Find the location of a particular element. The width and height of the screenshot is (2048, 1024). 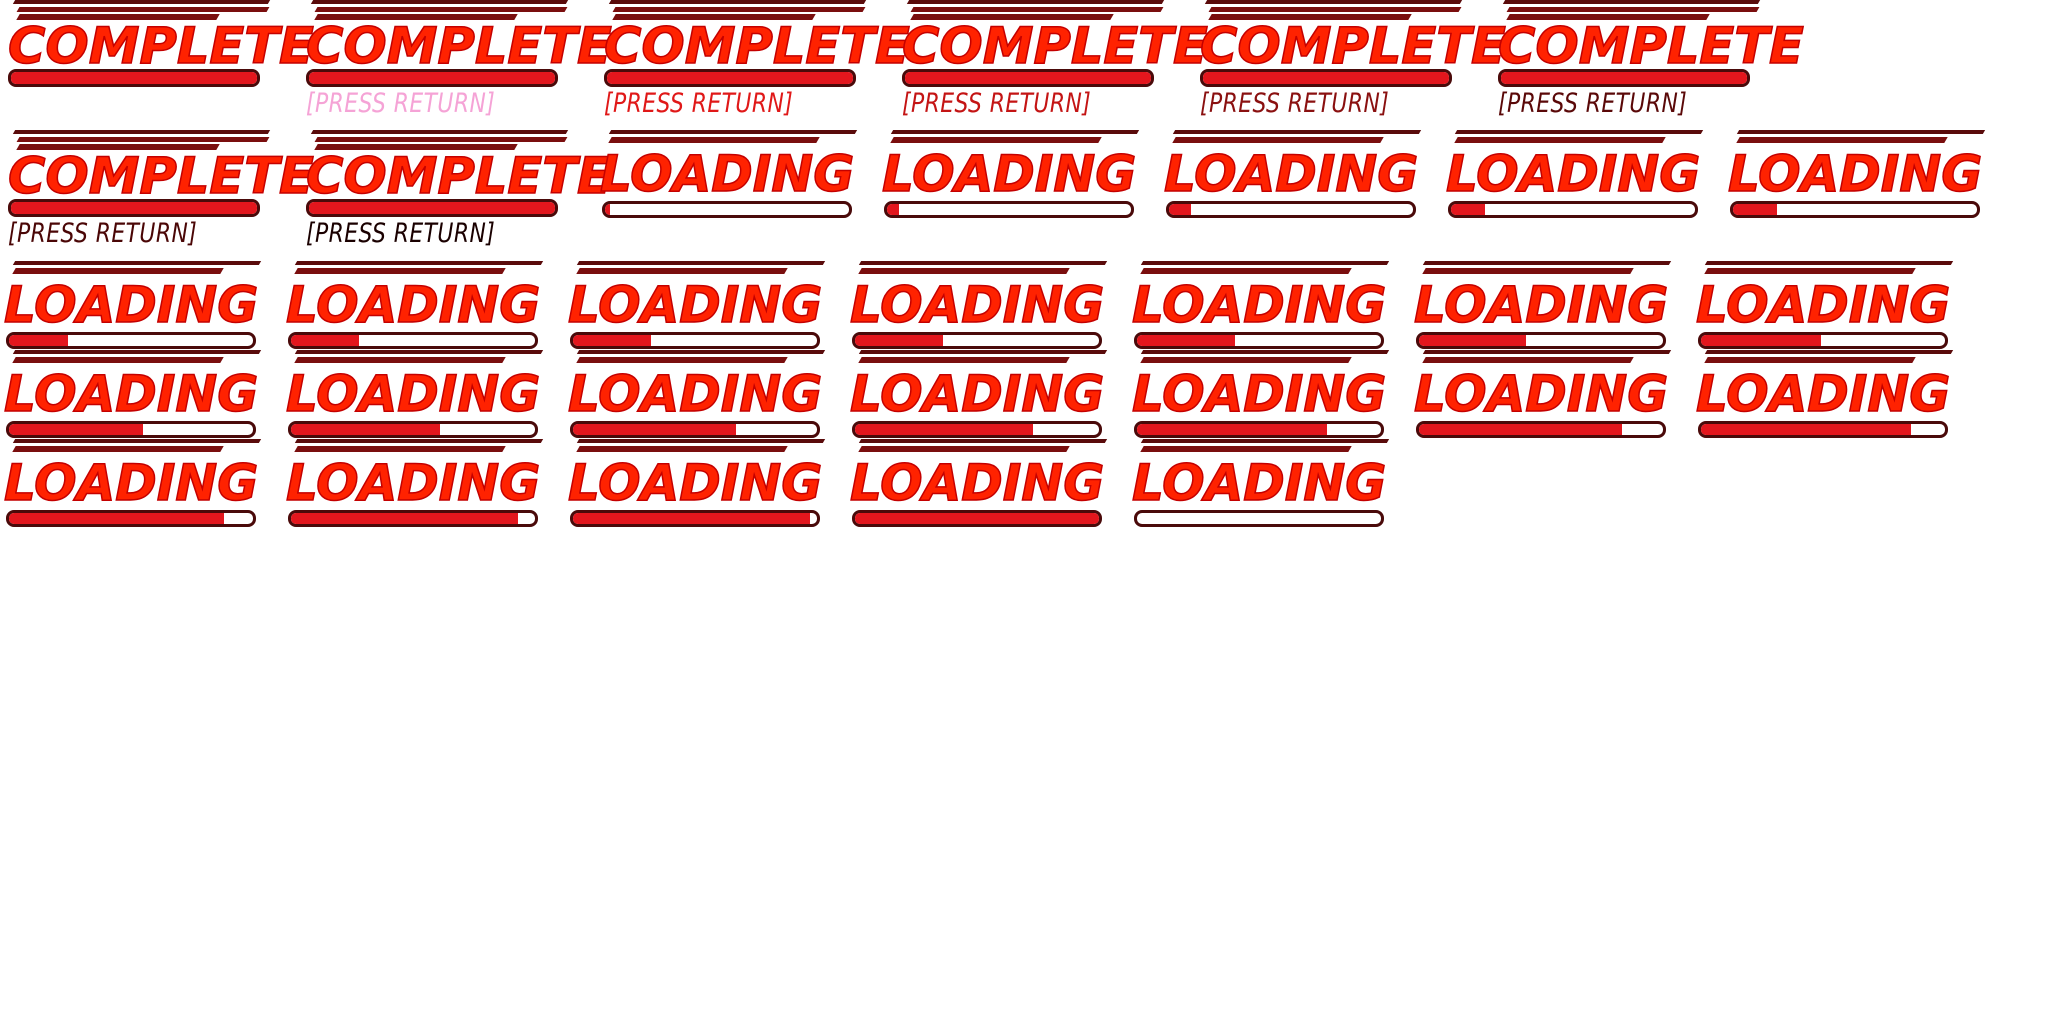

complete-frame: COMPLETE is located at coordinates (159, 64).